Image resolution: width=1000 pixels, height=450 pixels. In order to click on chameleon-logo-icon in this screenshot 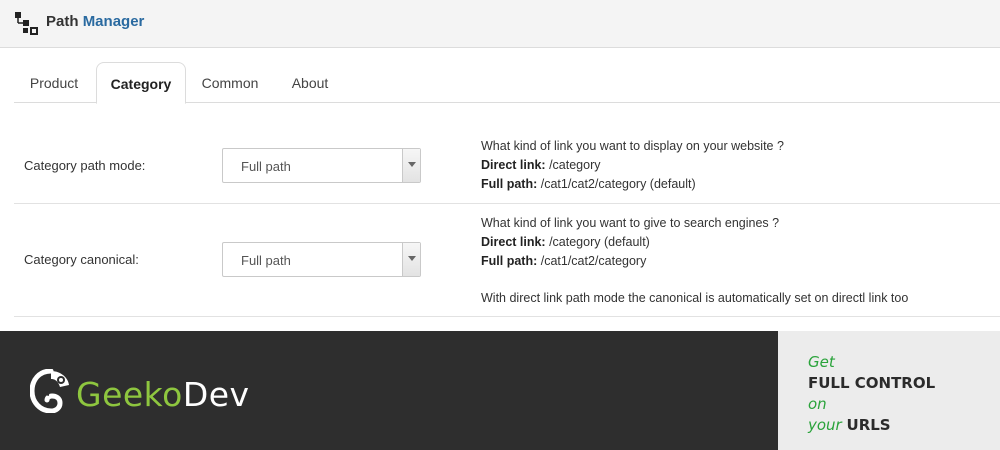, I will do `click(49, 391)`.